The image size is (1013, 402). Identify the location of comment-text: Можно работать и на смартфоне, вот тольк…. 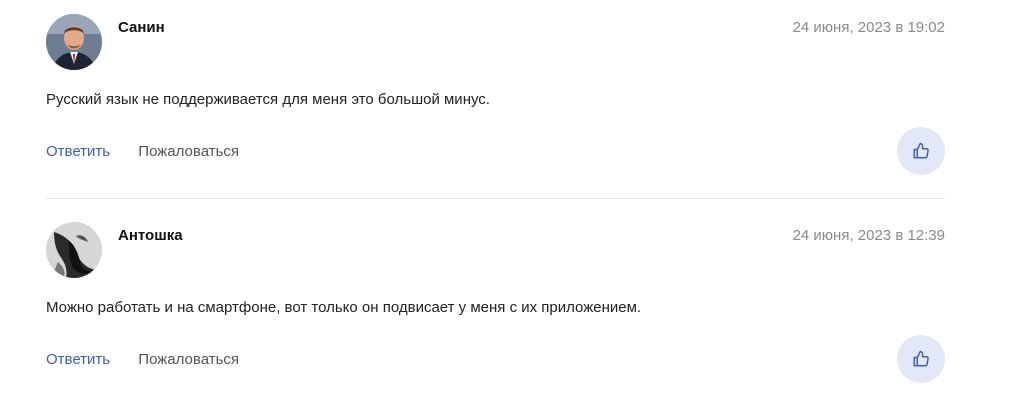
(344, 307).